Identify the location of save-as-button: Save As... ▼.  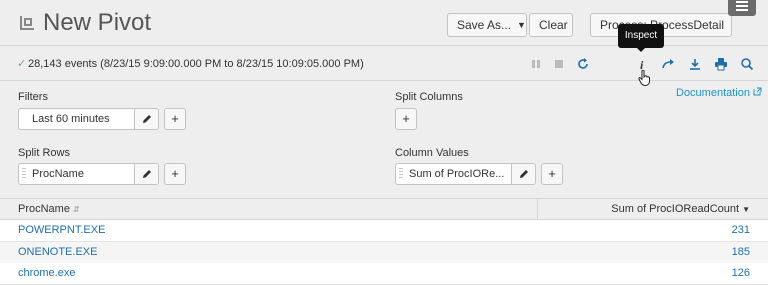
(487, 25).